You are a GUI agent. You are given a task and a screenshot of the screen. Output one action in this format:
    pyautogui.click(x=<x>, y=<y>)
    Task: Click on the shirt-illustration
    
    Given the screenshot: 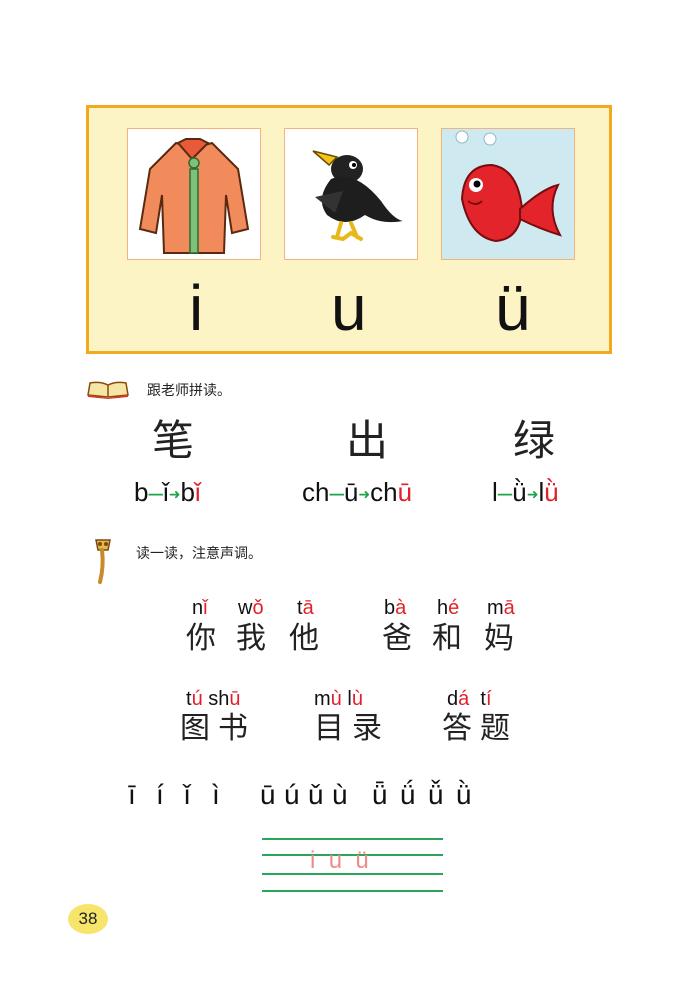 What is the action you would take?
    pyautogui.click(x=194, y=194)
    